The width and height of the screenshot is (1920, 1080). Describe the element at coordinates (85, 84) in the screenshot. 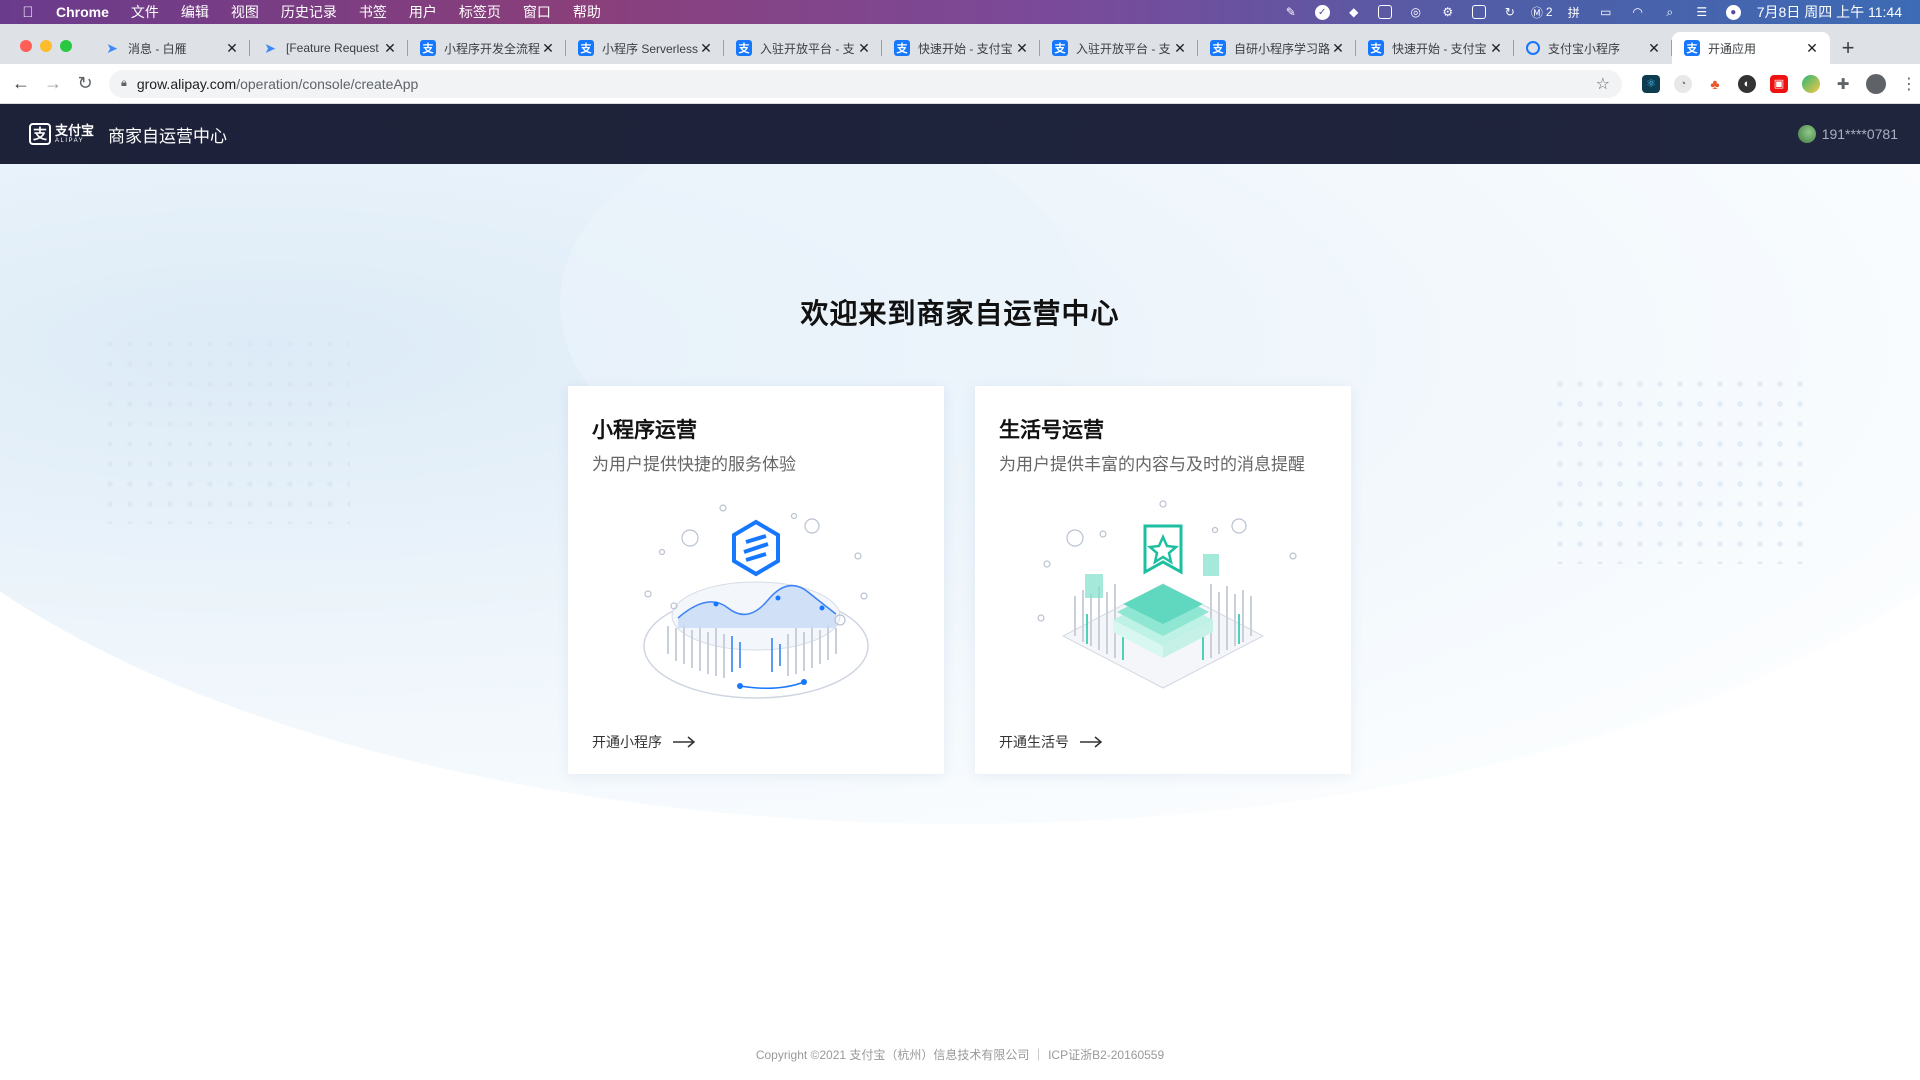

I see `reload-button: ↻` at that location.